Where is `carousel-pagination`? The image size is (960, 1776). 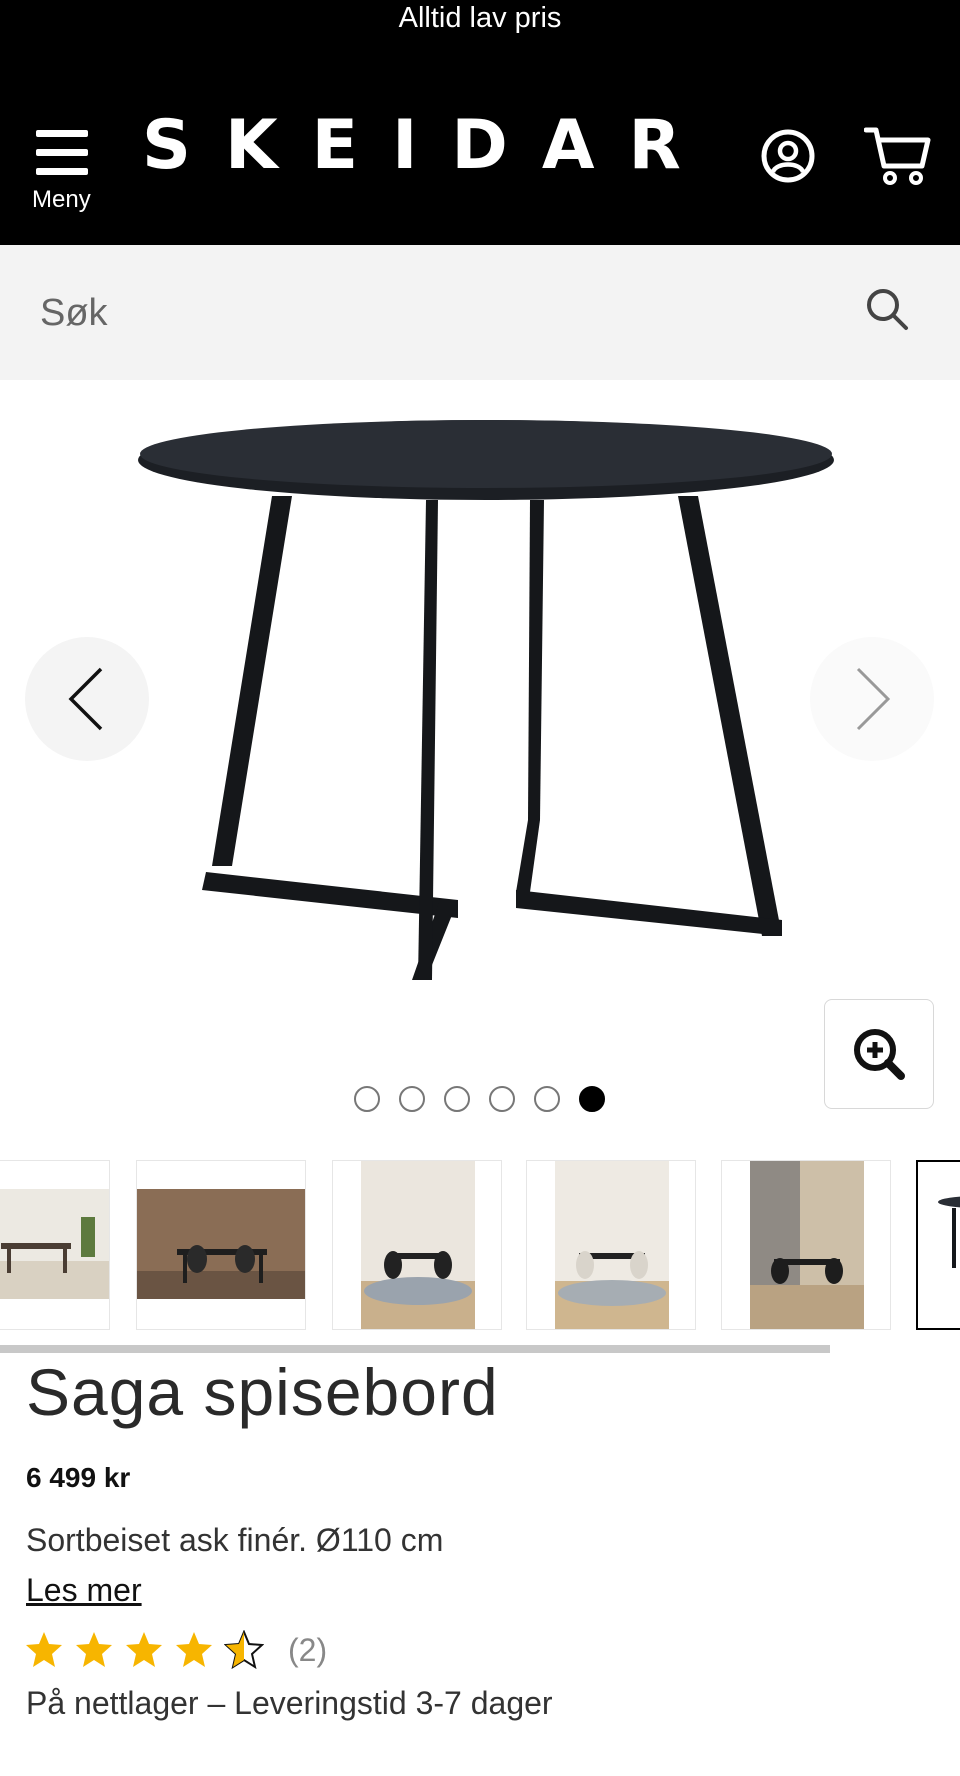
carousel-pagination is located at coordinates (479, 1099).